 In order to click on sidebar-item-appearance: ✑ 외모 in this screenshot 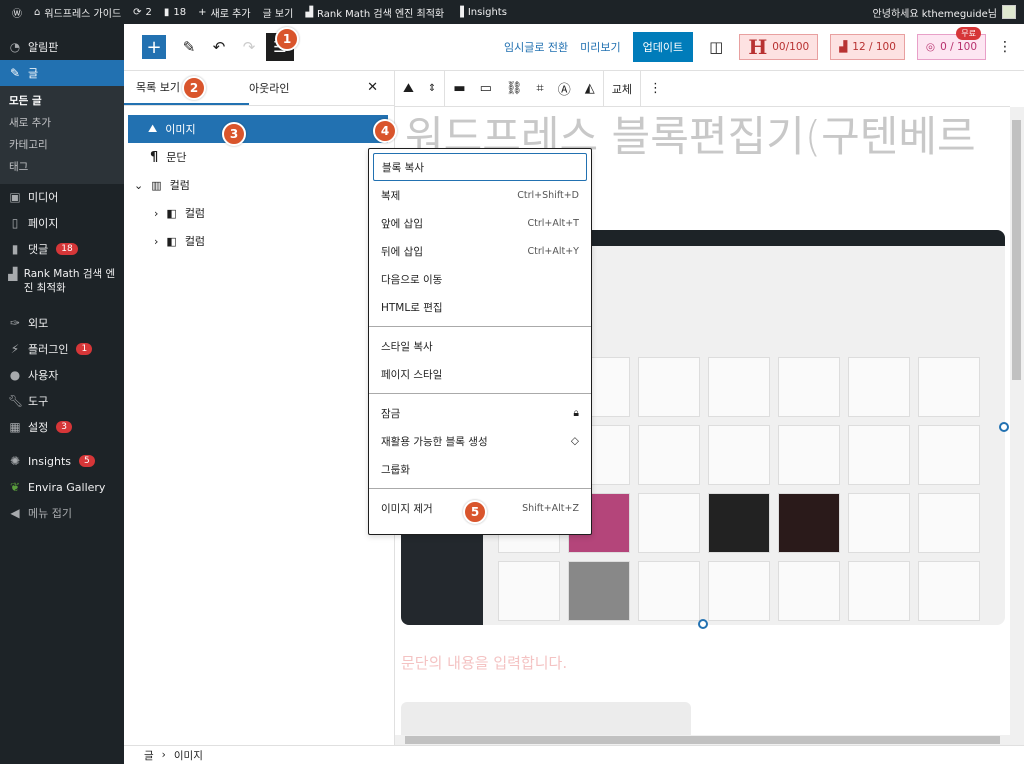, I will do `click(62, 323)`.